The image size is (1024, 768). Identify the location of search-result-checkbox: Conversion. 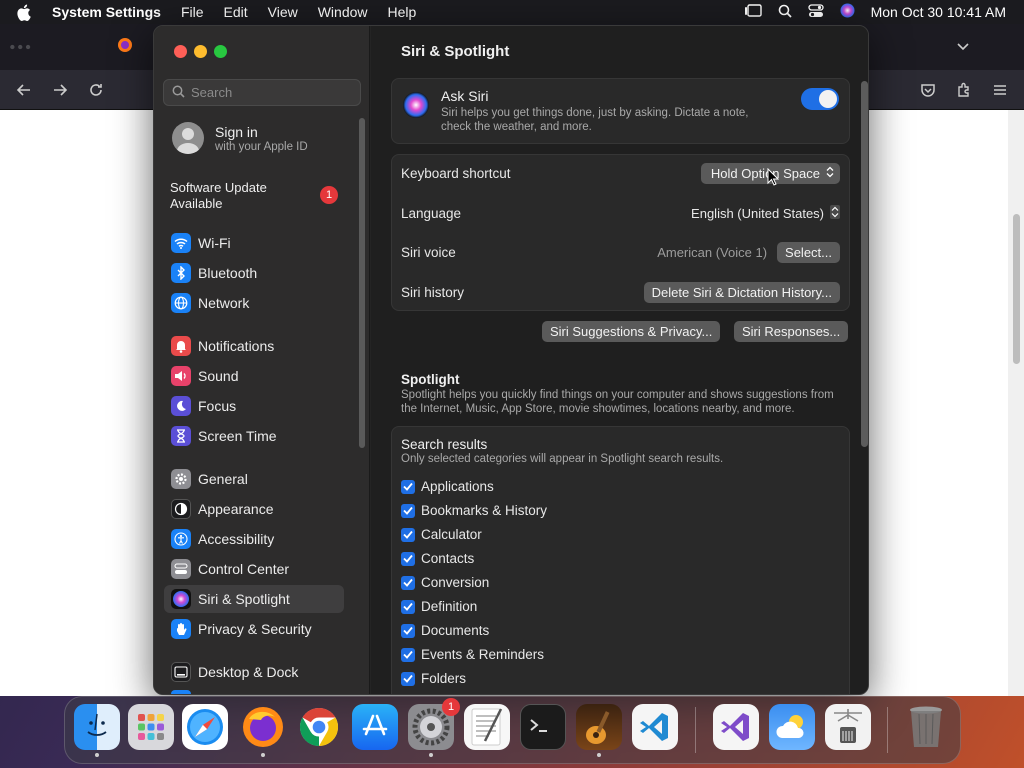
(445, 582).